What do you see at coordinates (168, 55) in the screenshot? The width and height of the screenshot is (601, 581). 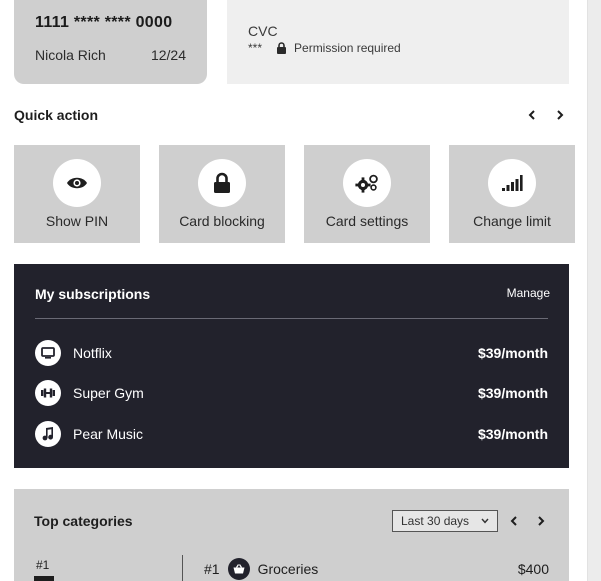 I see `card-expiry: 12/24` at bounding box center [168, 55].